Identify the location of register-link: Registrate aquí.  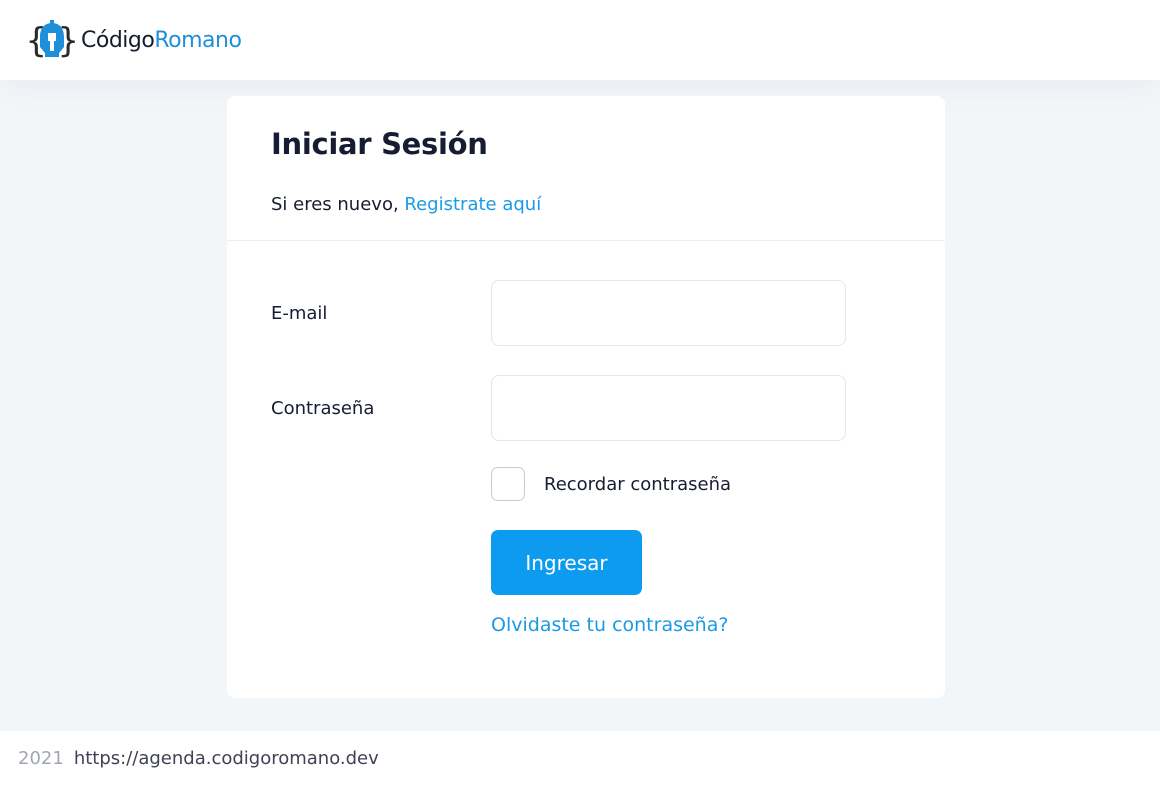
(472, 204).